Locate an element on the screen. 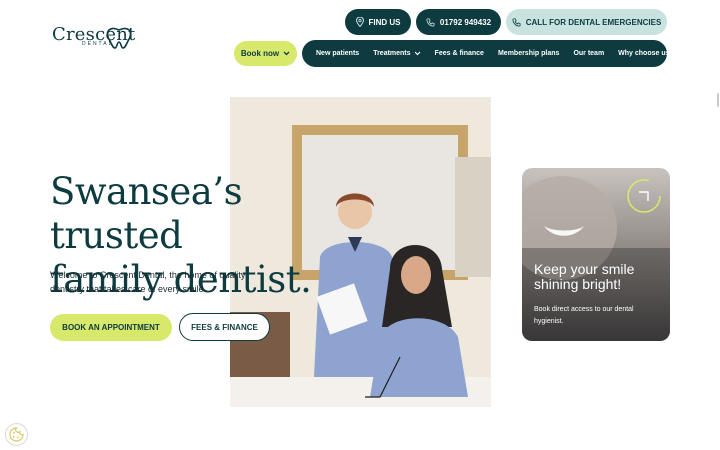 The height and width of the screenshot is (450, 720). tooth-icon is located at coordinates (119, 38).